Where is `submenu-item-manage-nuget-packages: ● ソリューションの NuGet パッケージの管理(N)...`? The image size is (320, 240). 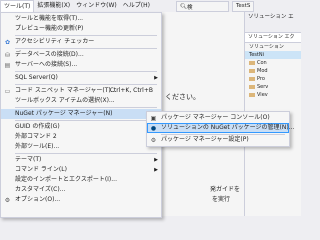
submenu-item-manage-nuget-packages: ● ソリューションの NuGet パッケージの管理(N)... is located at coordinates (220, 128).